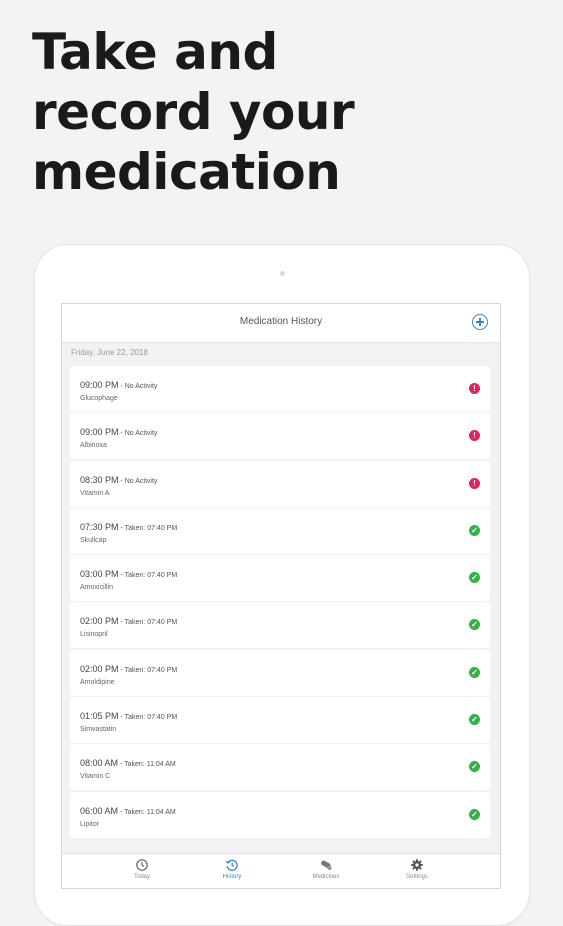 The width and height of the screenshot is (563, 926). I want to click on entry-time-line: 06:00 AM - Taken: 11:04 AM, so click(128, 811).